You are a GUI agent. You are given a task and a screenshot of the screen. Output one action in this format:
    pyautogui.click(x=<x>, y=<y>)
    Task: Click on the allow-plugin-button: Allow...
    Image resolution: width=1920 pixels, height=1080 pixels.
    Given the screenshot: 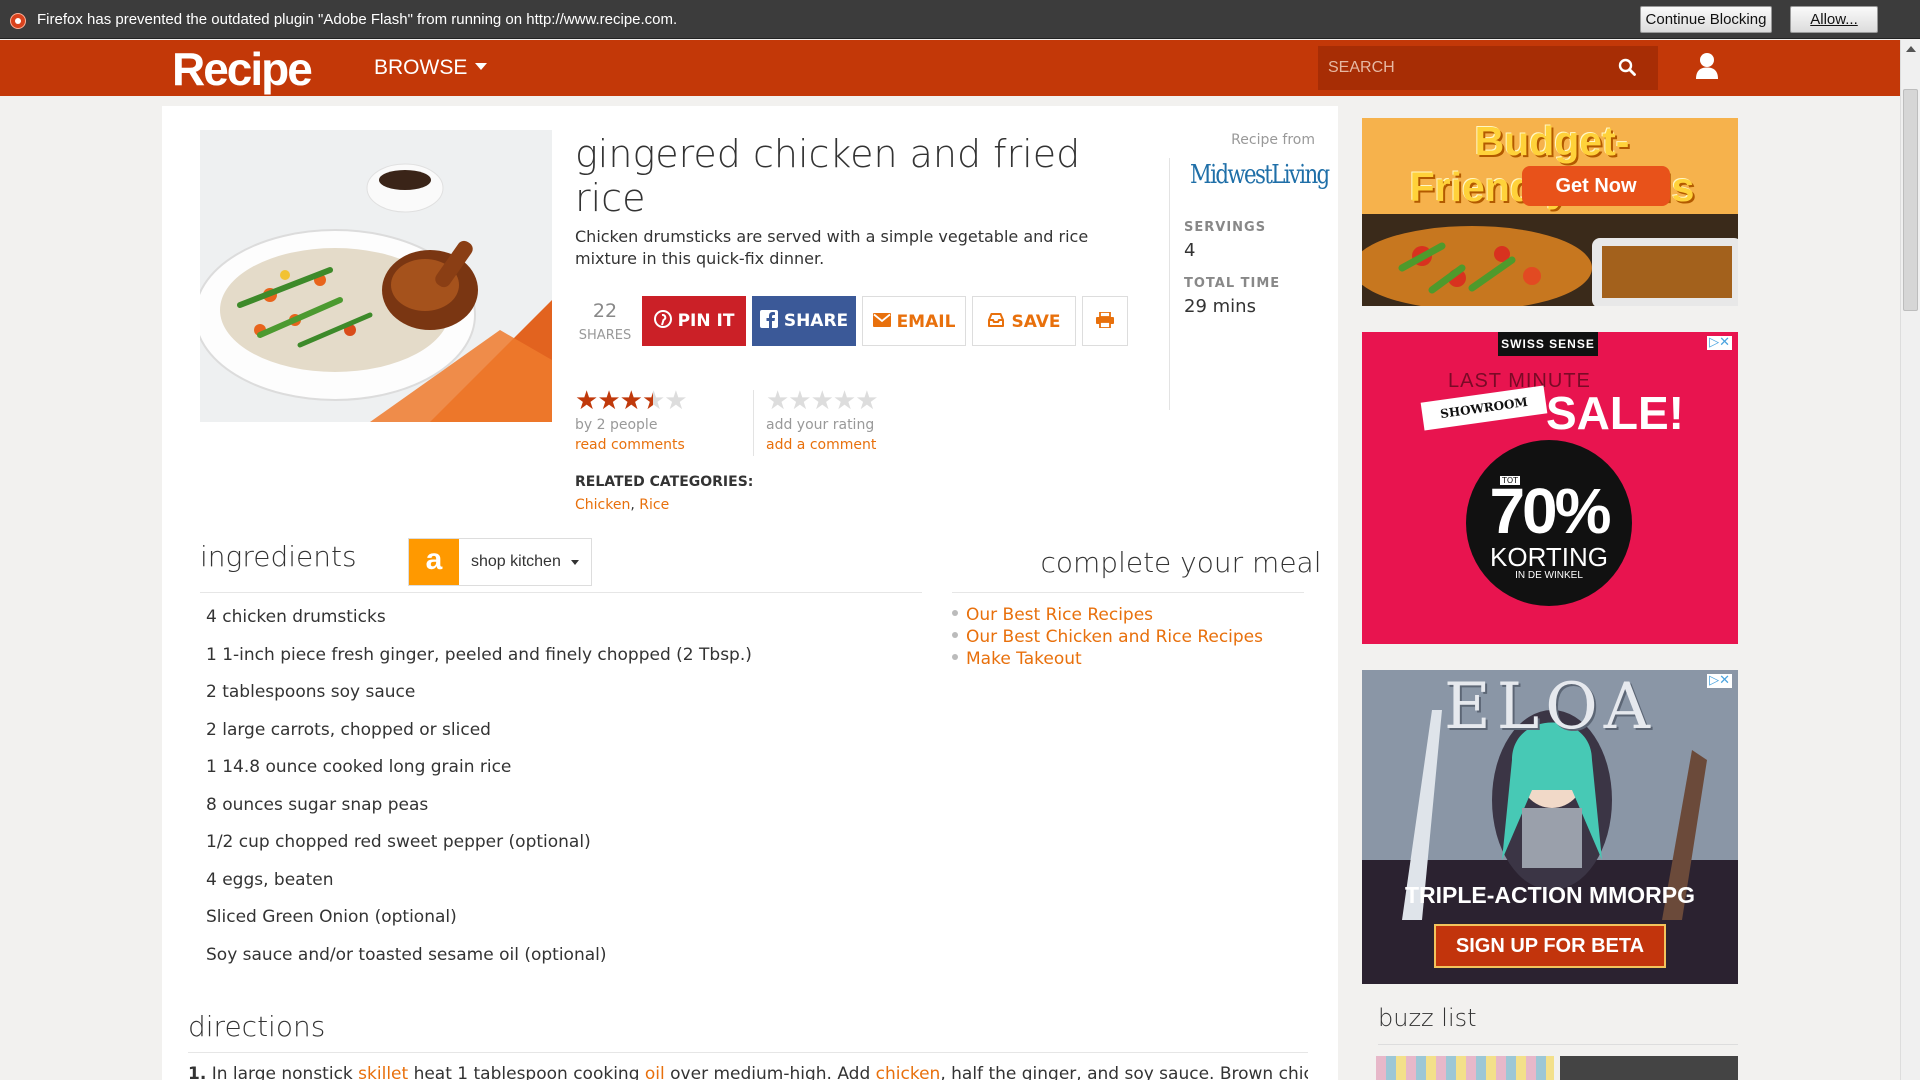 What is the action you would take?
    pyautogui.click(x=1834, y=19)
    